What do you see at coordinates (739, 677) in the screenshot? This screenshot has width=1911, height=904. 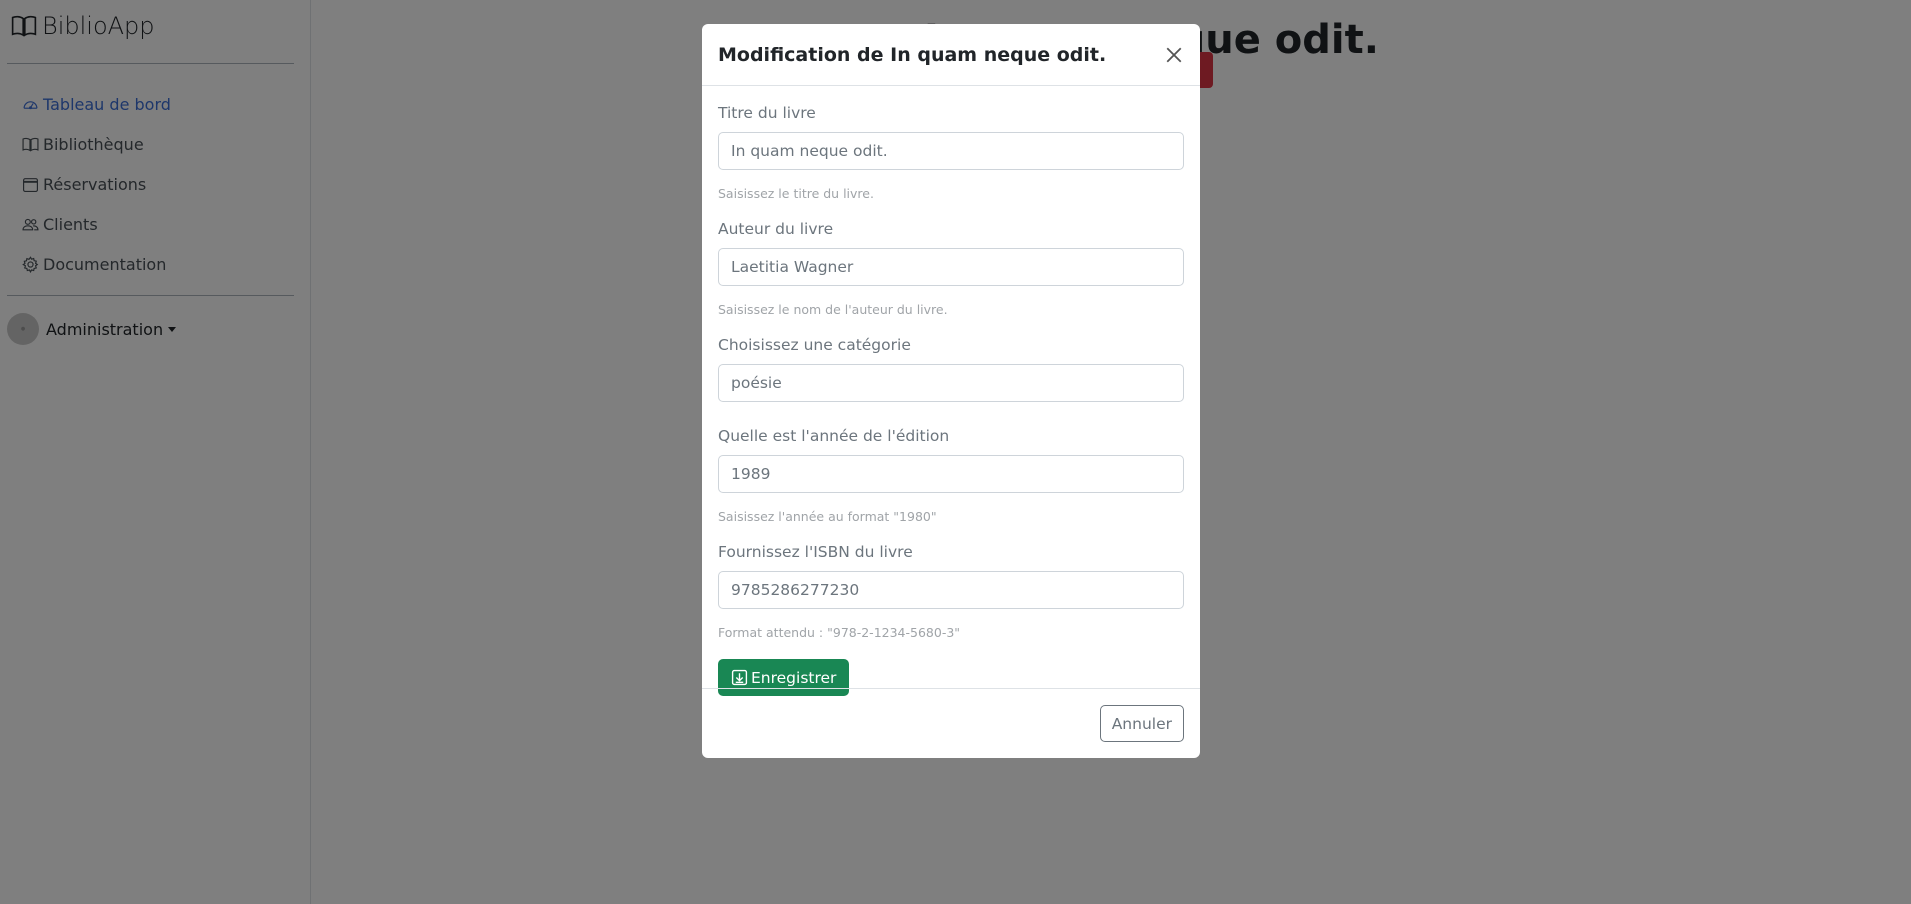 I see `save-icon` at bounding box center [739, 677].